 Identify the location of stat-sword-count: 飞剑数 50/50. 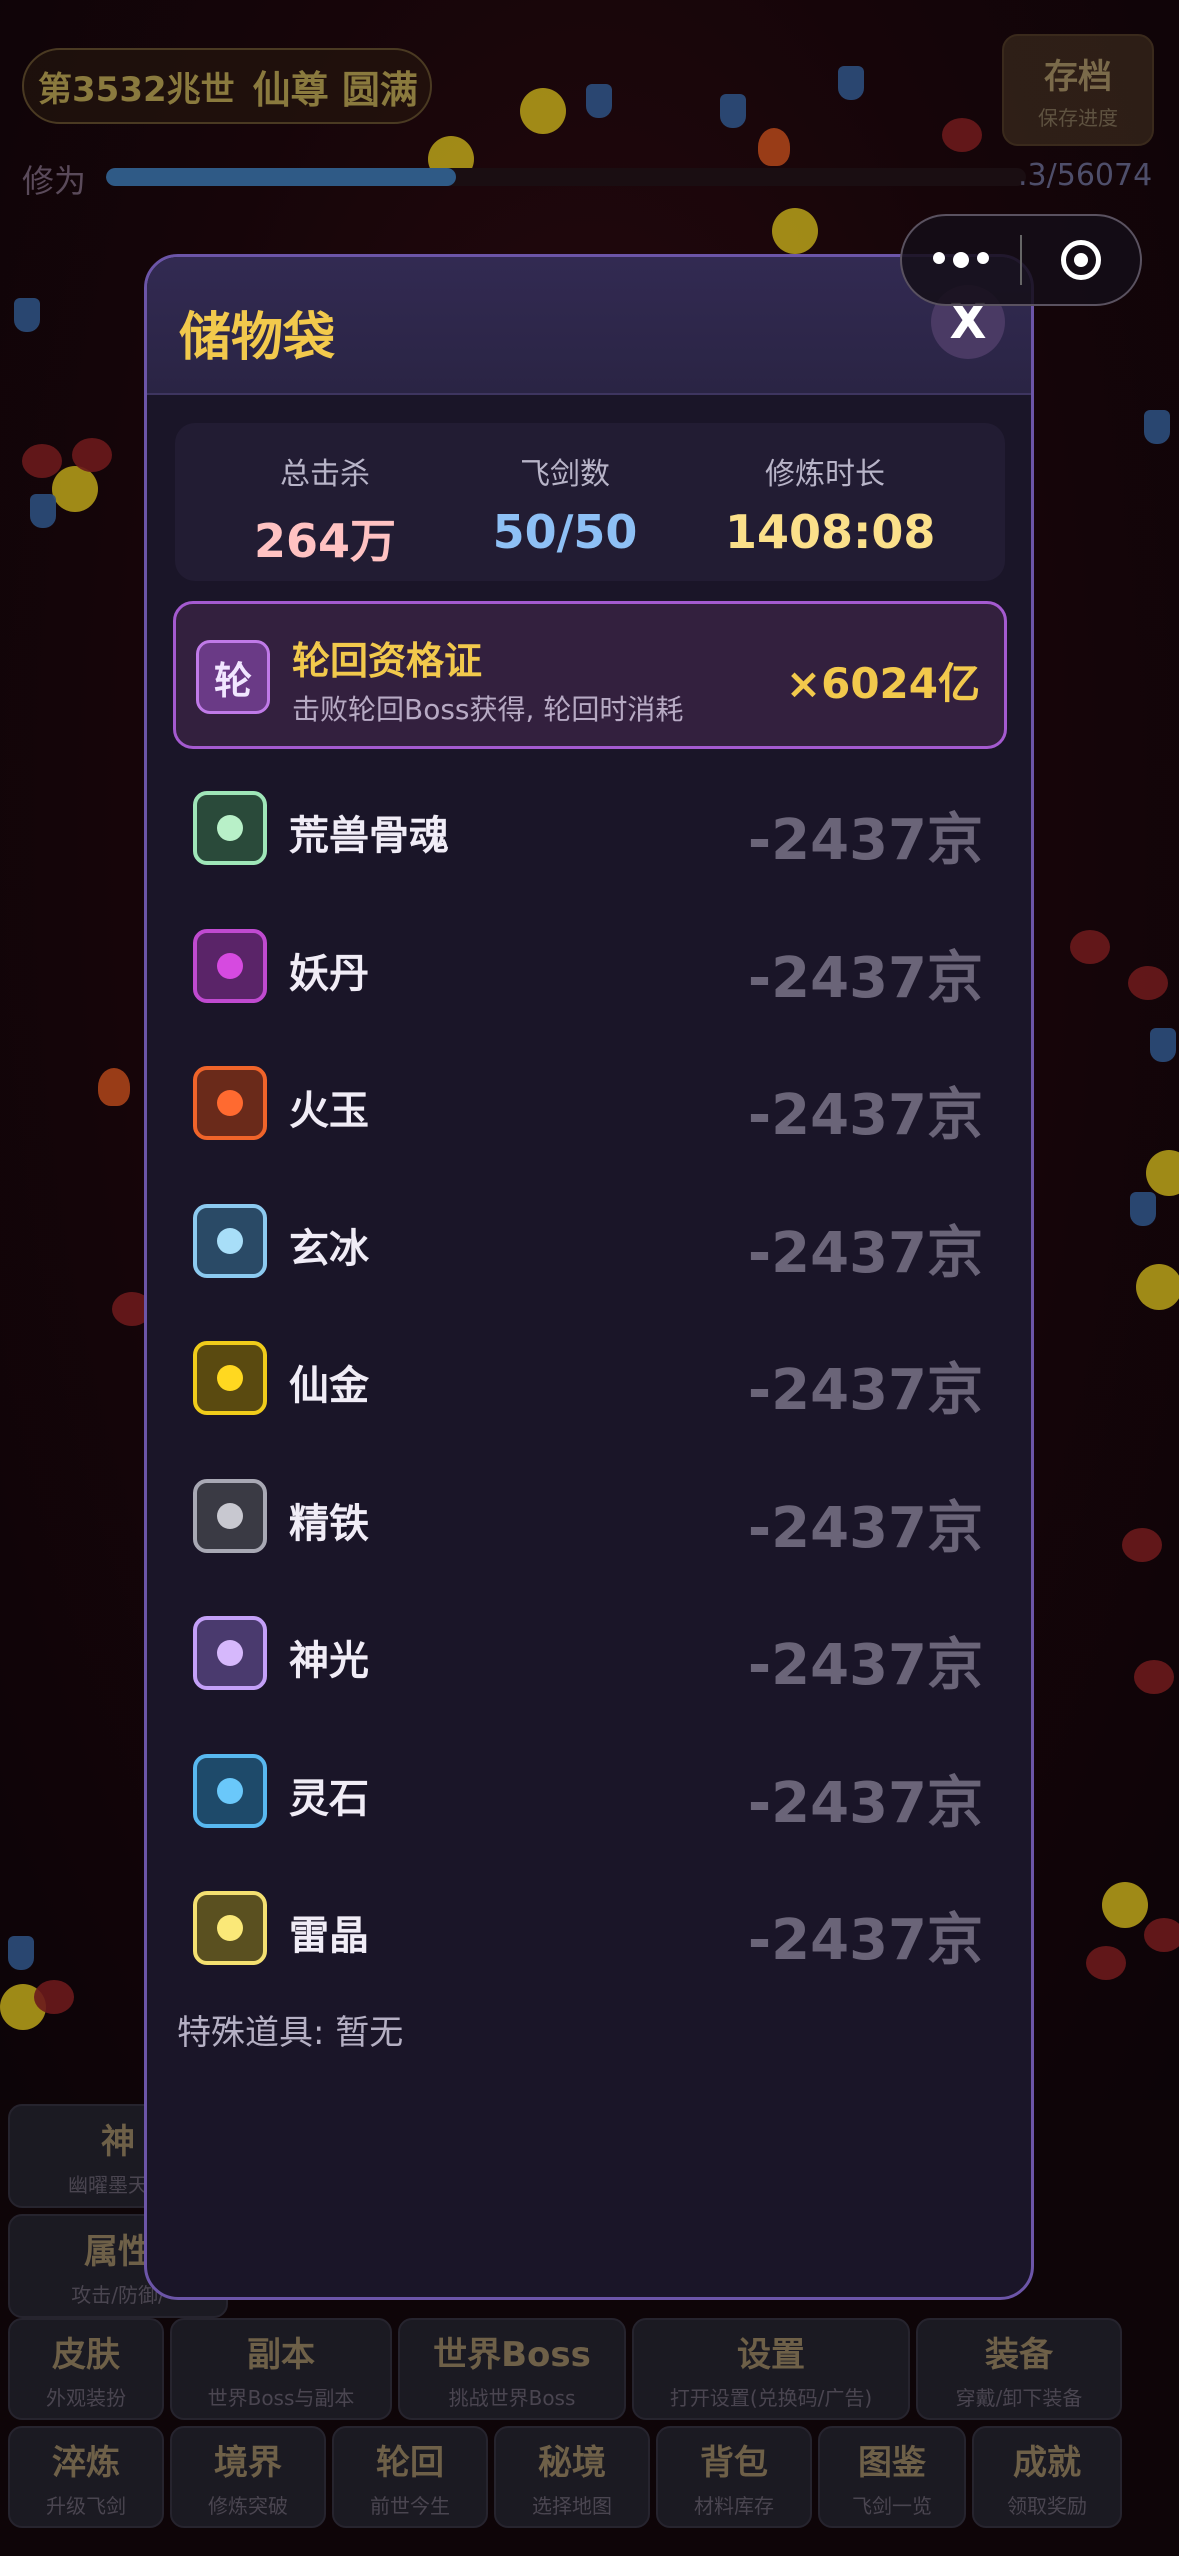
(565, 504).